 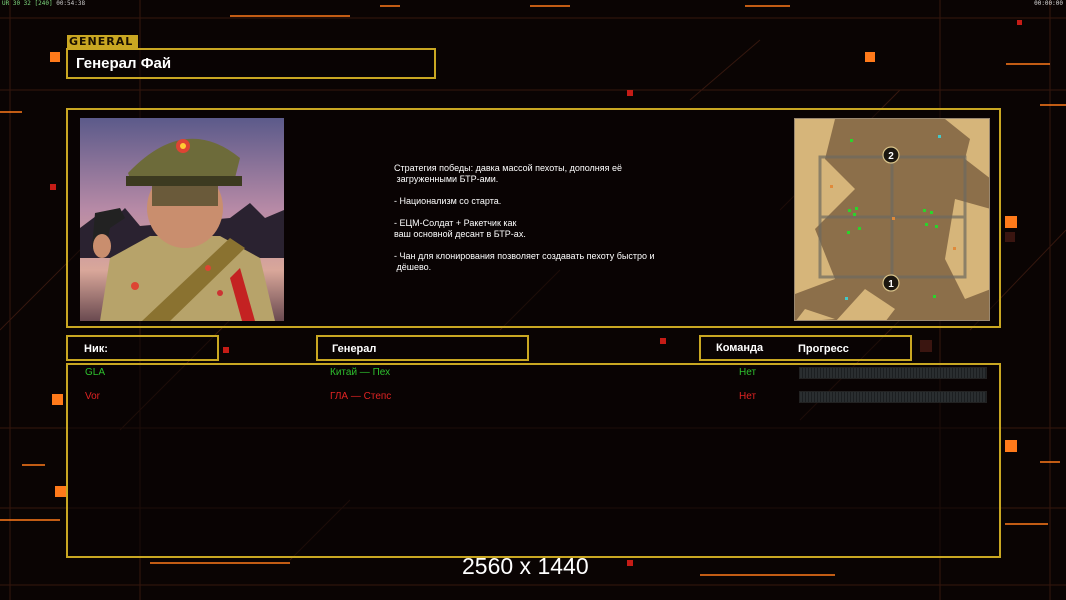 I want to click on header-general: Генерал, so click(x=422, y=348).